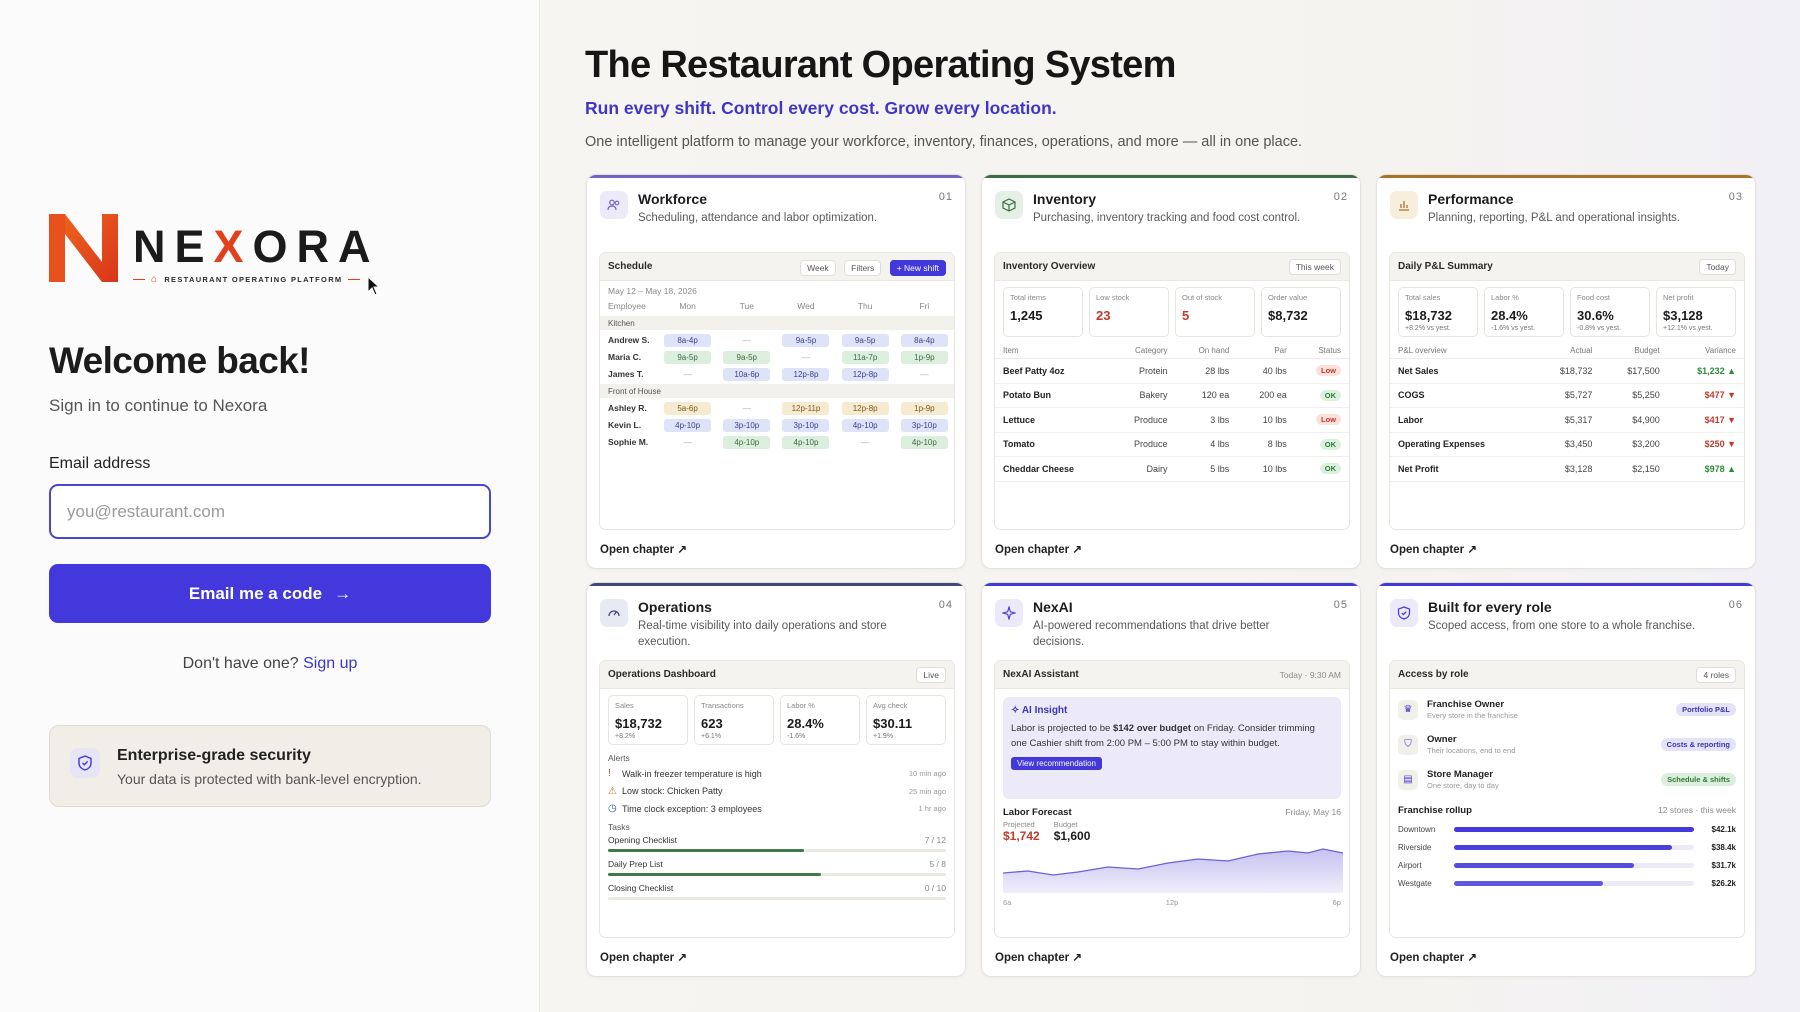 The image size is (1800, 1012). I want to click on task-item: Daily Prep List 5 / 8, so click(777, 868).